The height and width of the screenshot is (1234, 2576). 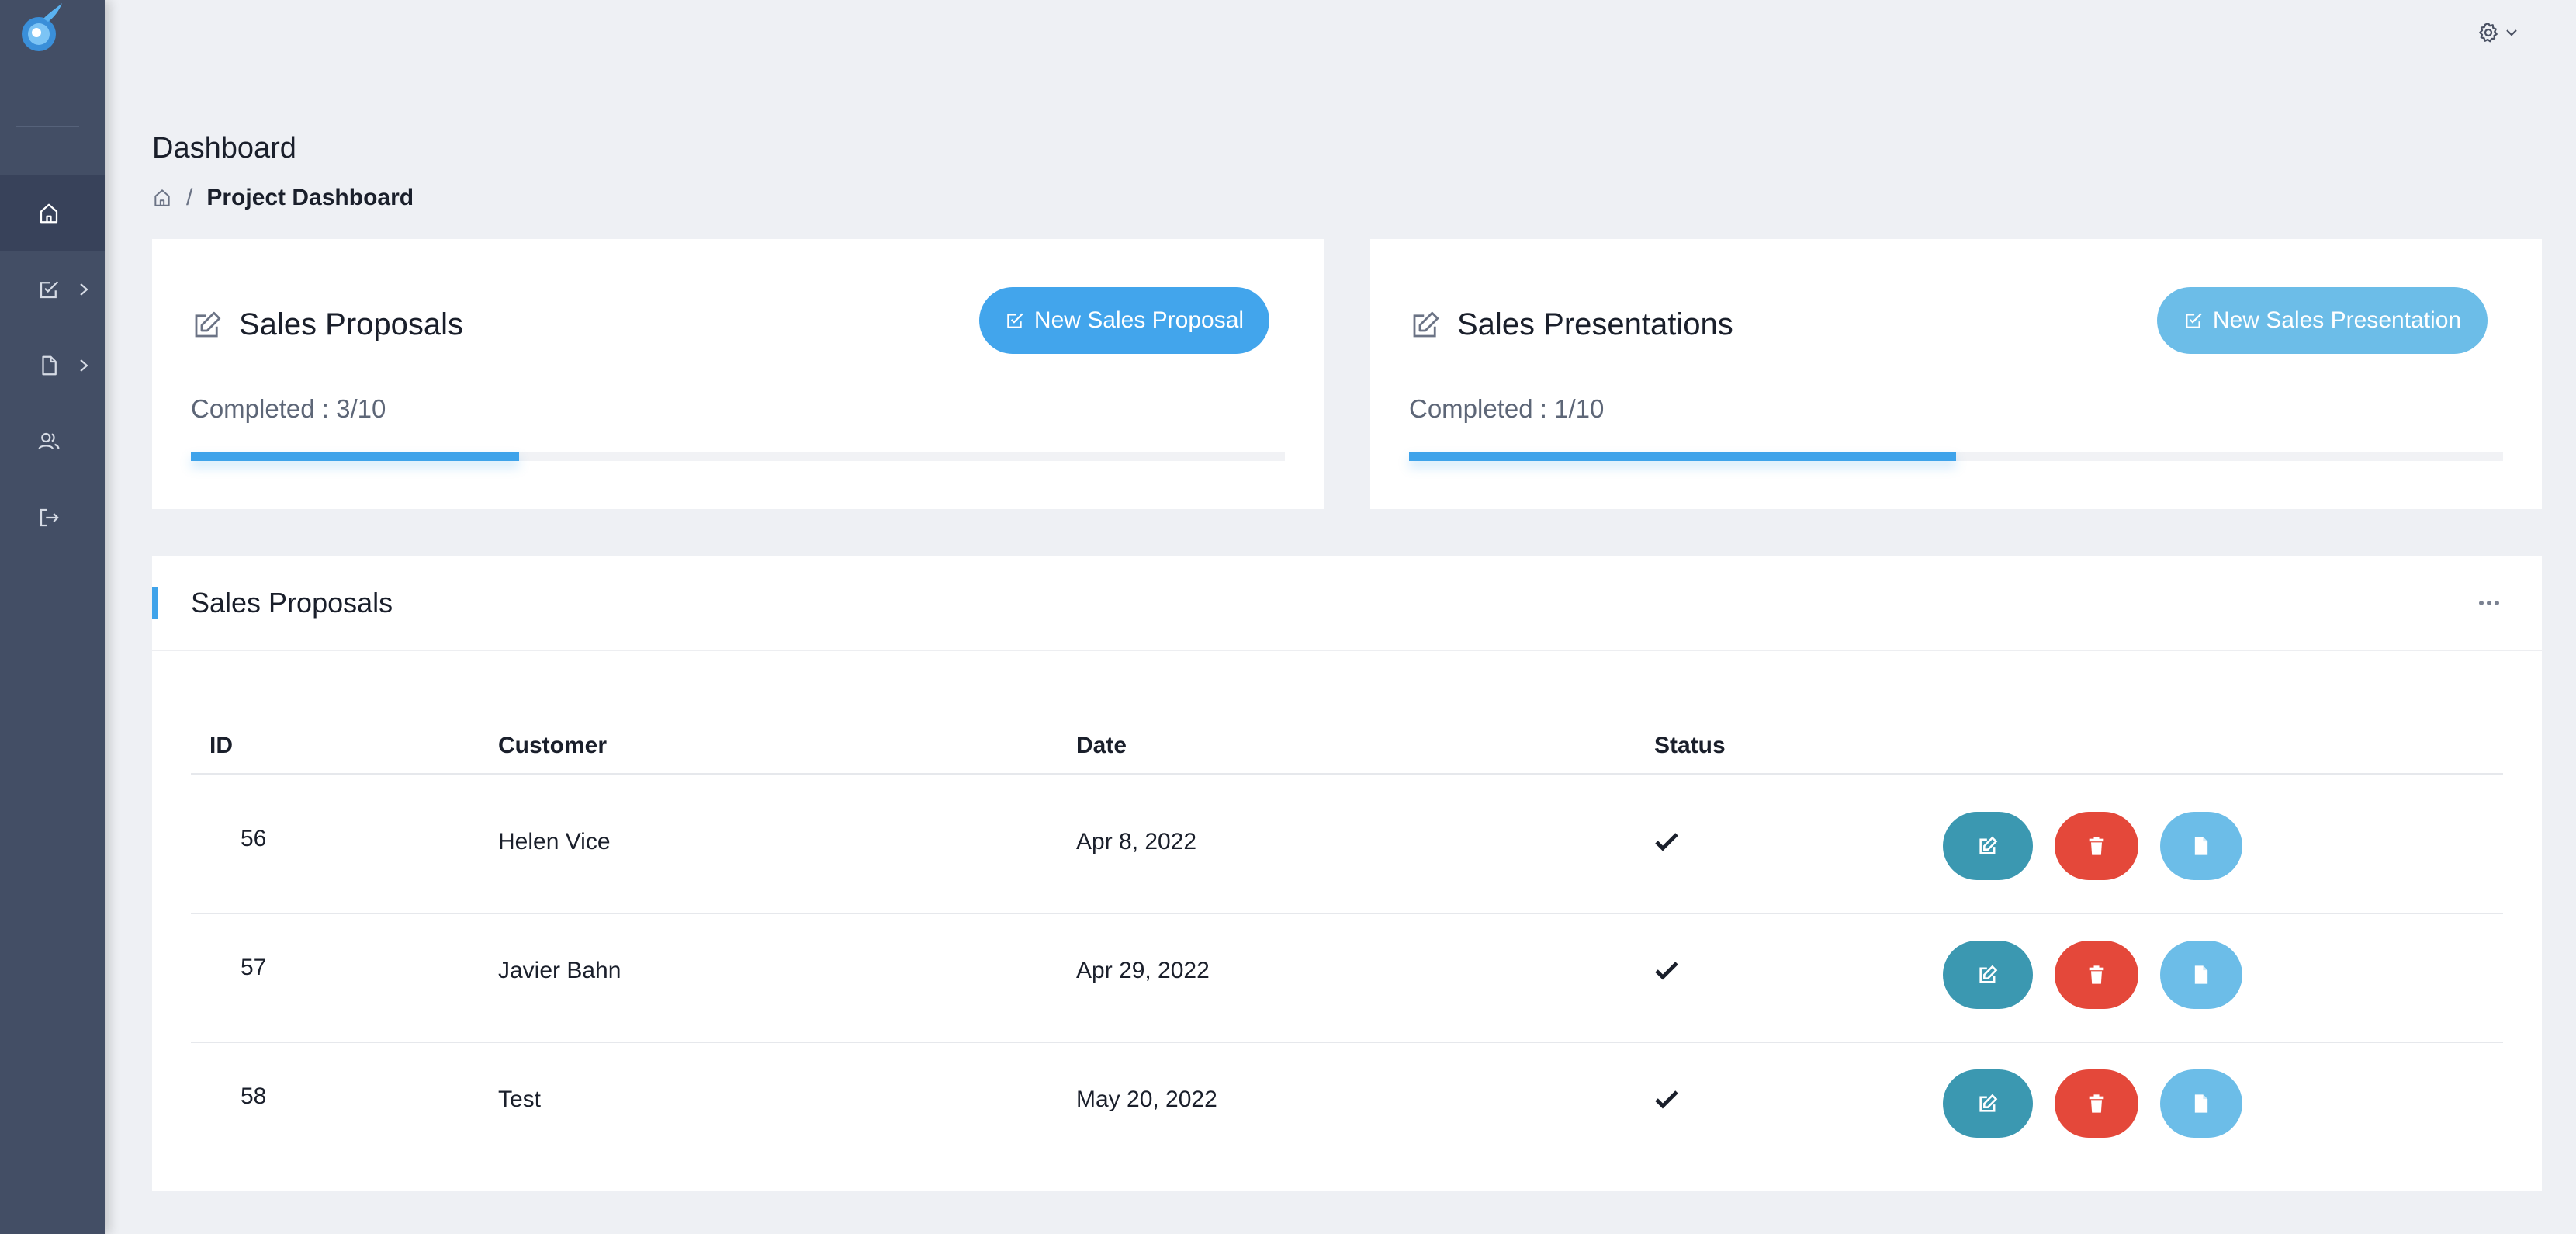 What do you see at coordinates (224, 148) in the screenshot?
I see `page-title: Dashboard` at bounding box center [224, 148].